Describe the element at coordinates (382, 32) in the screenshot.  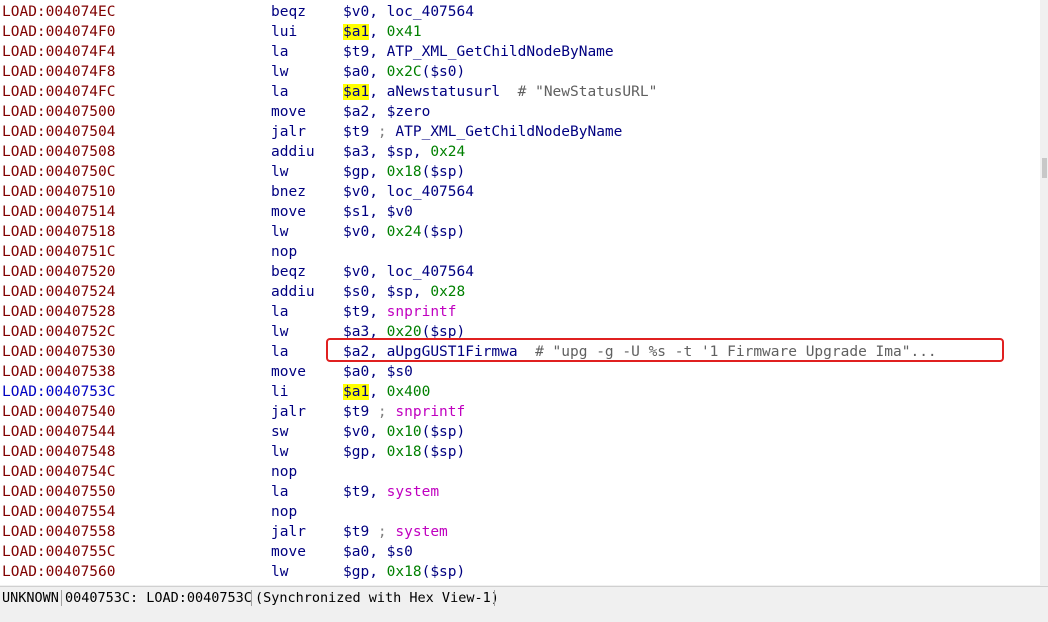
I see `instruction-operands: $a1, 0x41` at that location.